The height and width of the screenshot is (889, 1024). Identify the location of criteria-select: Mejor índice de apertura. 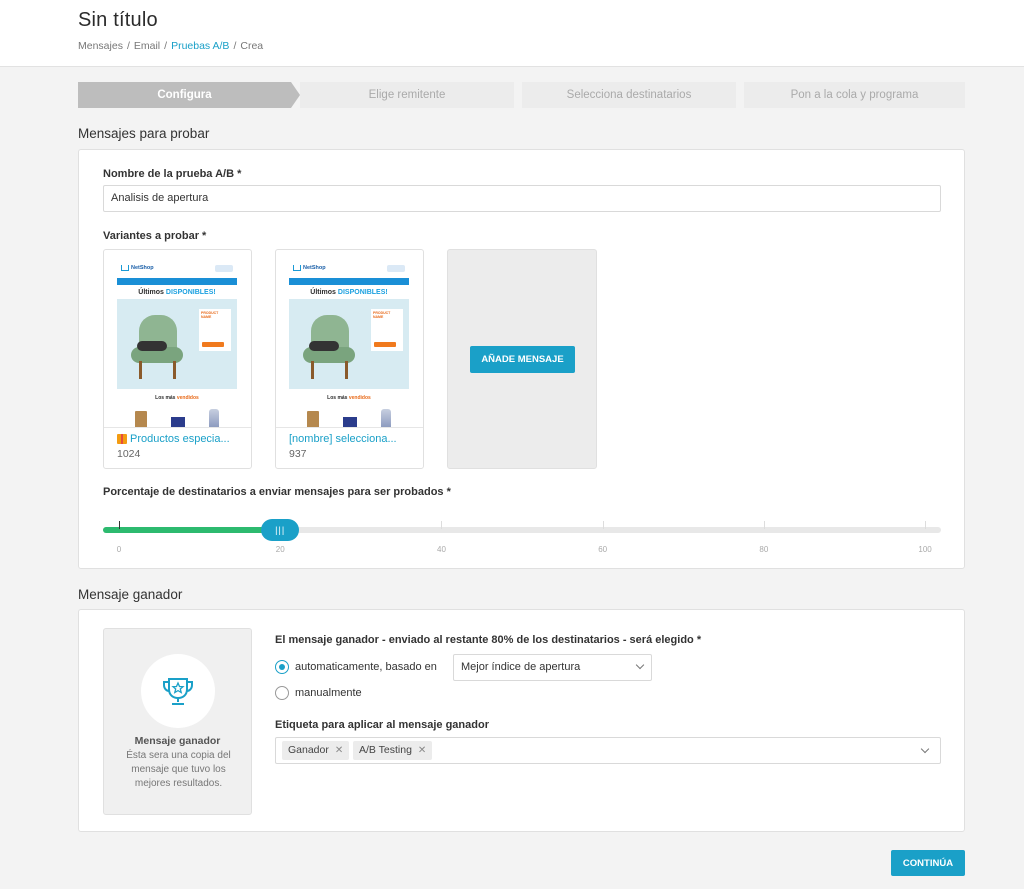
(552, 667).